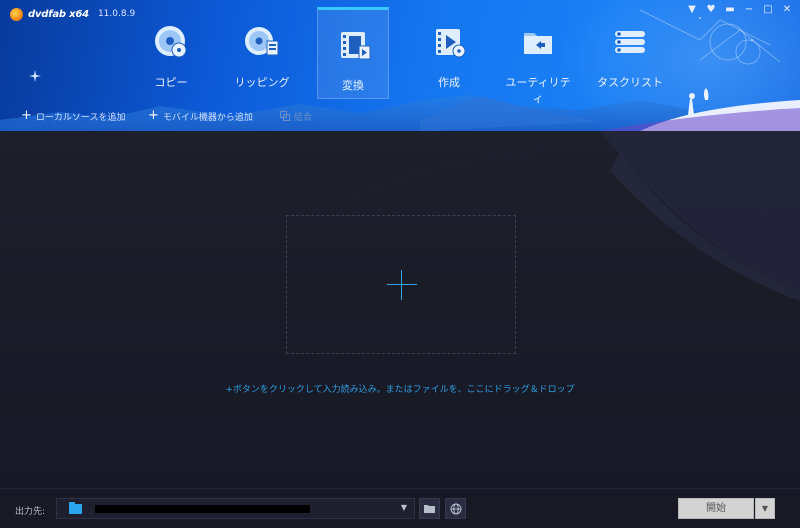  I want to click on nav-item-copy: コピー, so click(171, 53).